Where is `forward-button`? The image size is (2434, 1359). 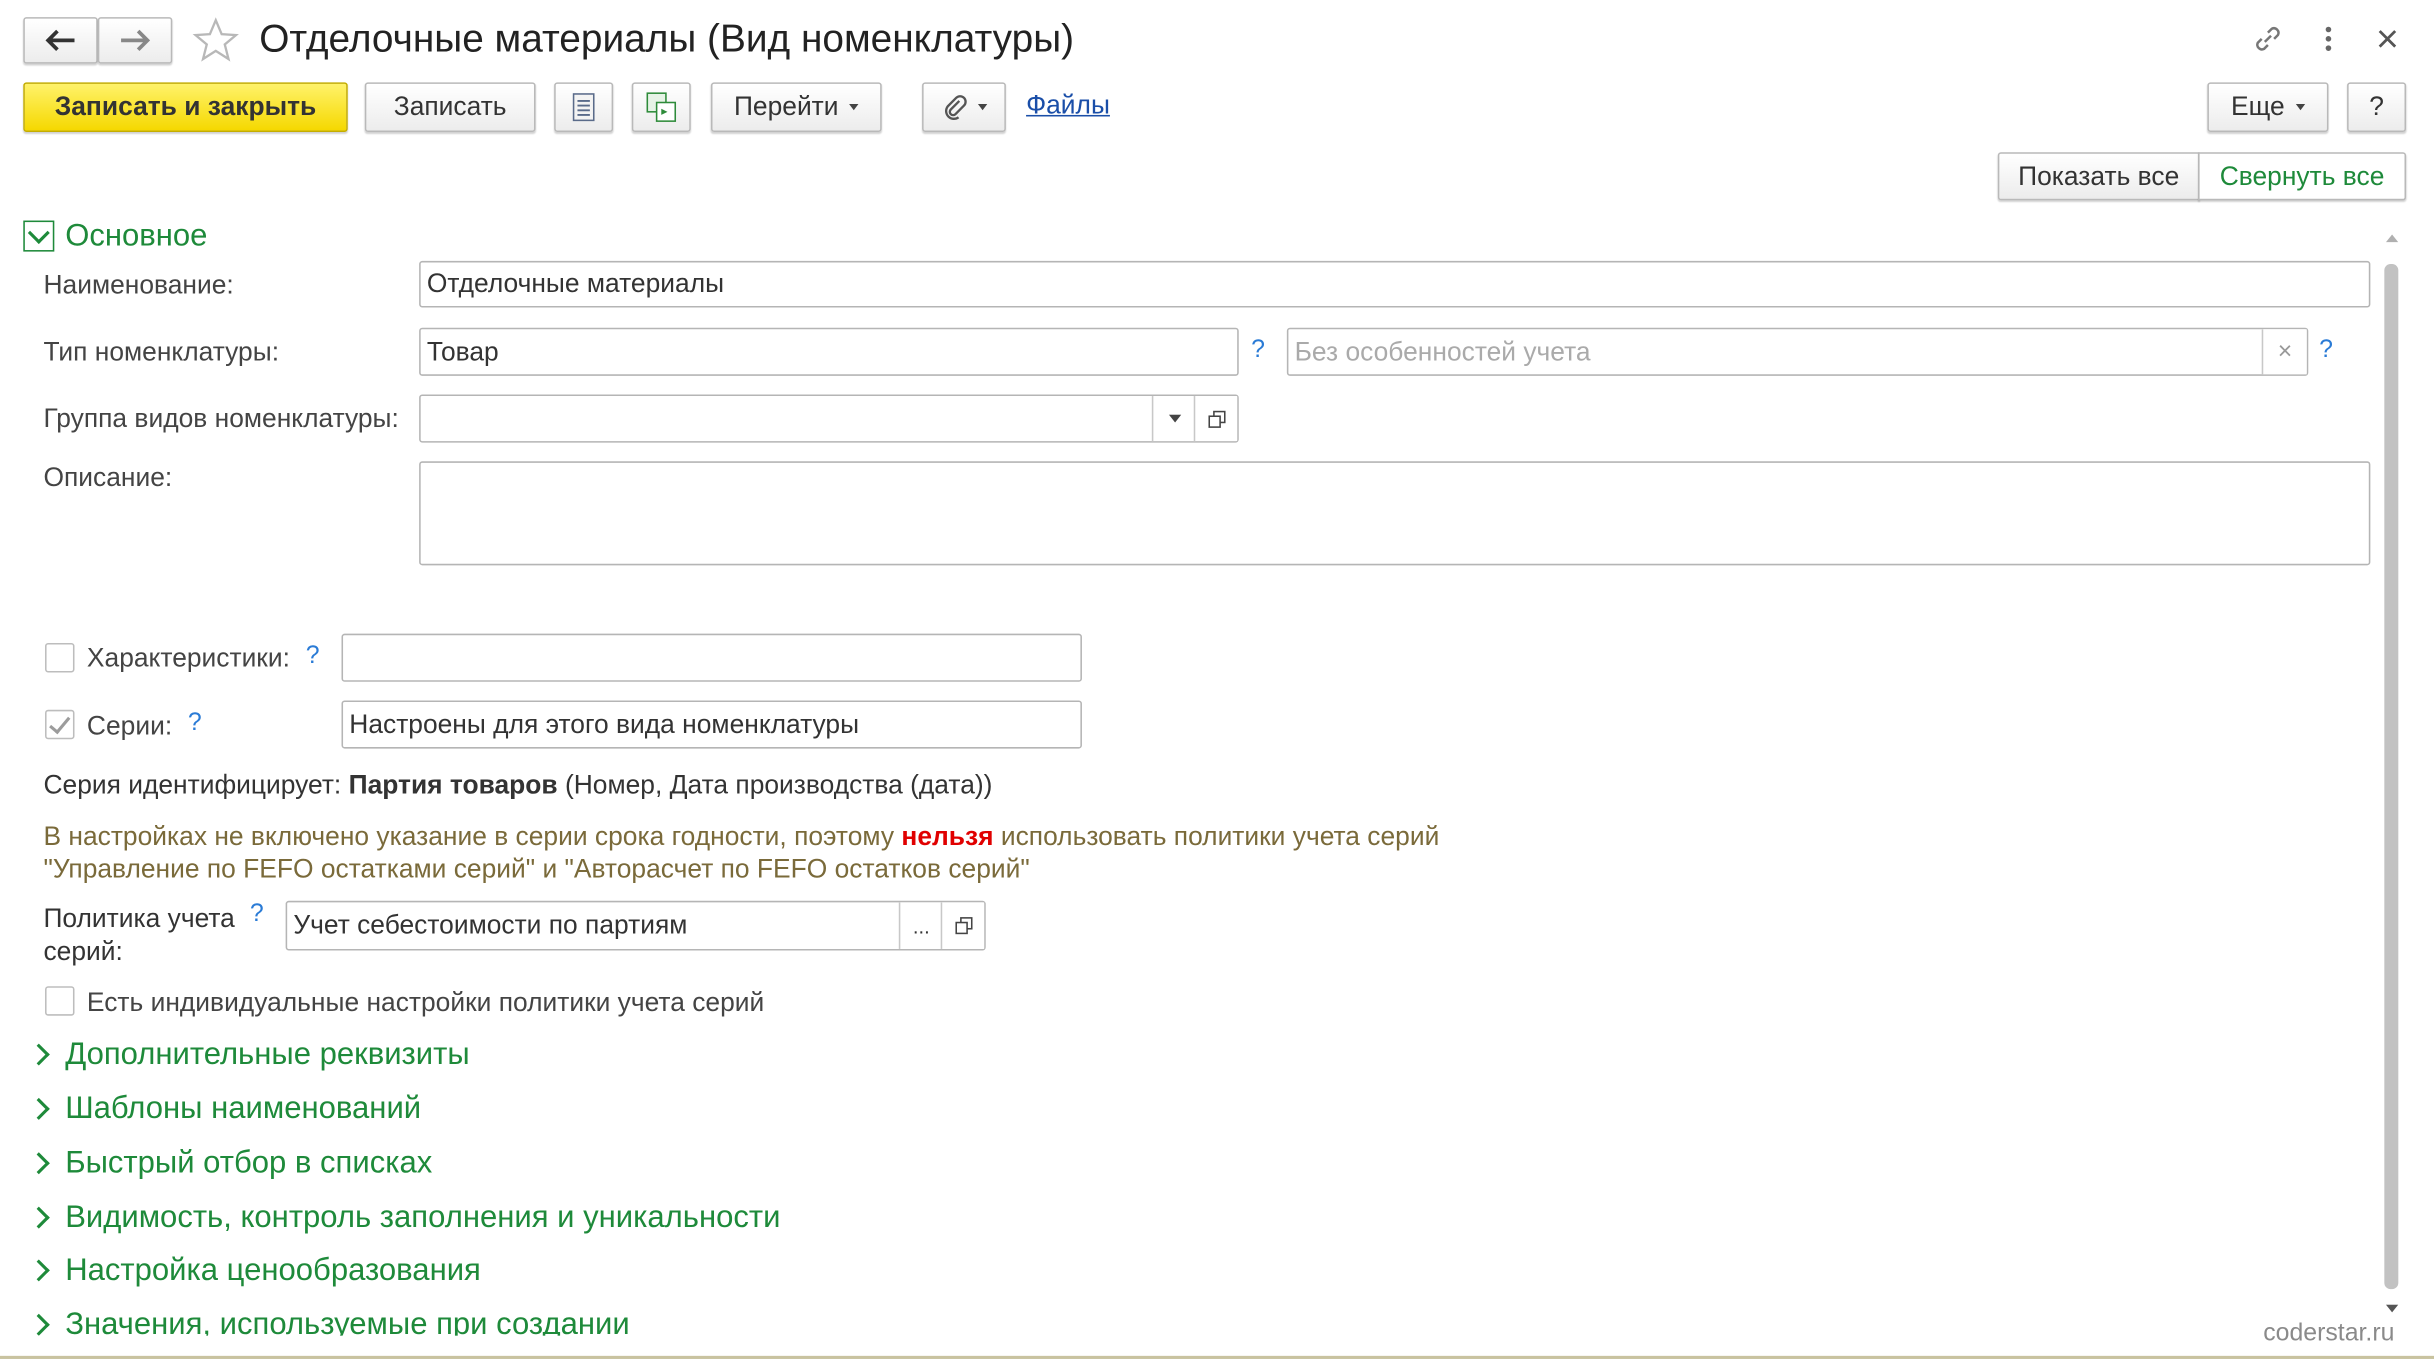
forward-button is located at coordinates (135, 40).